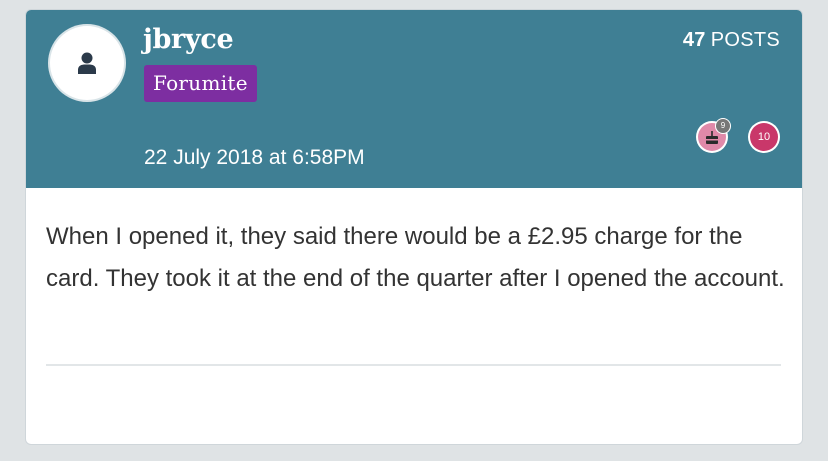  I want to click on author-post-count: 47 POSTS, so click(731, 40).